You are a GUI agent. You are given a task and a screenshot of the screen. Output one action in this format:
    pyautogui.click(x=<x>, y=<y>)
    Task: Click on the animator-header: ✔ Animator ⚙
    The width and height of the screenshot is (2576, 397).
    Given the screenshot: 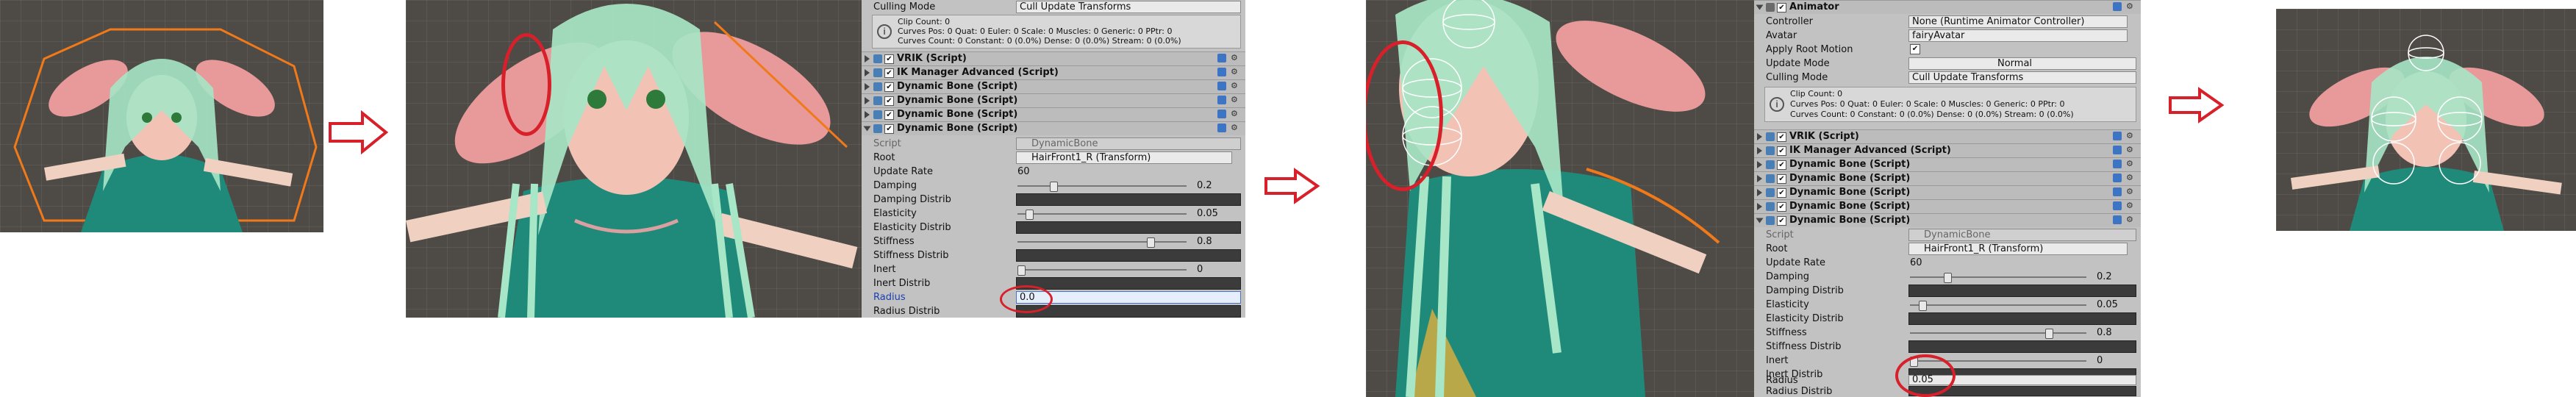 What is the action you would take?
    pyautogui.click(x=1948, y=7)
    